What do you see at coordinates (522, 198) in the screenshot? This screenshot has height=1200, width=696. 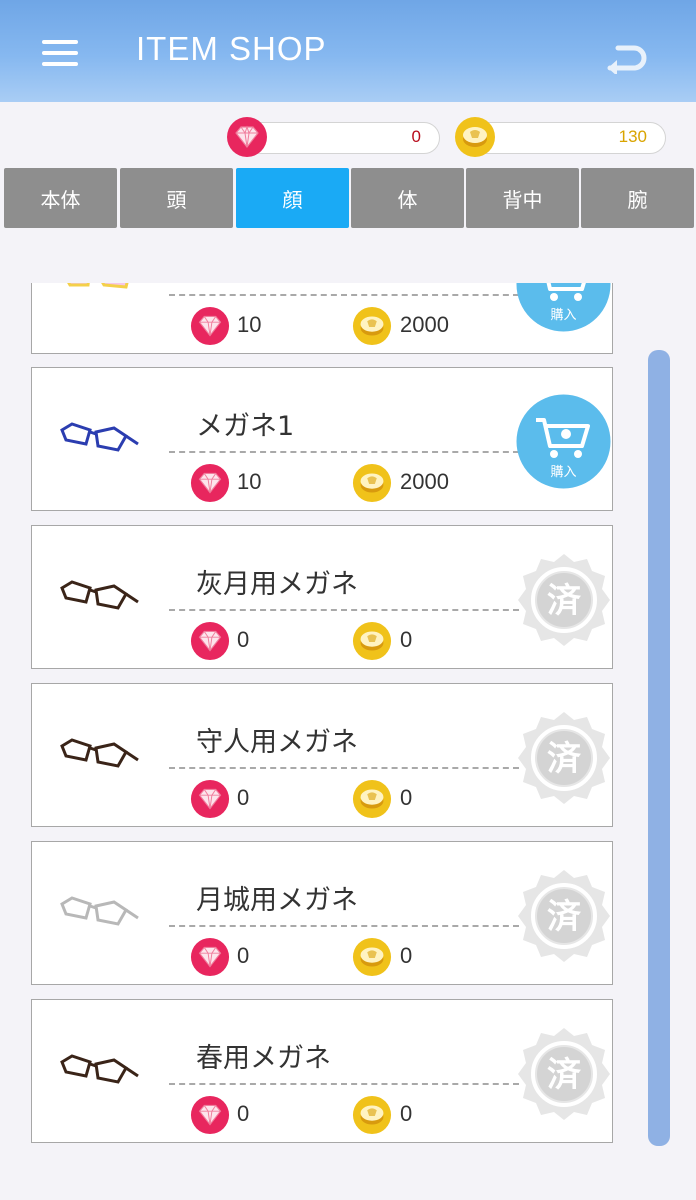 I see `tab-back: 背中` at bounding box center [522, 198].